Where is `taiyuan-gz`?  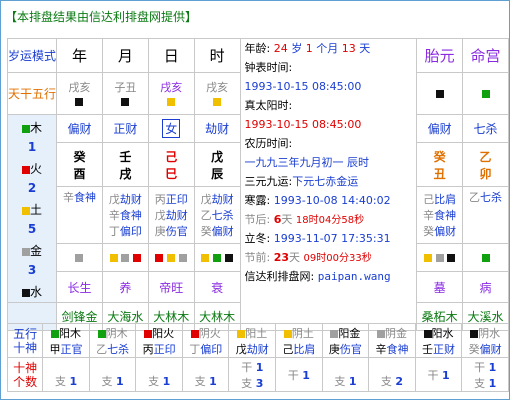 taiyuan-gz is located at coordinates (440, 93).